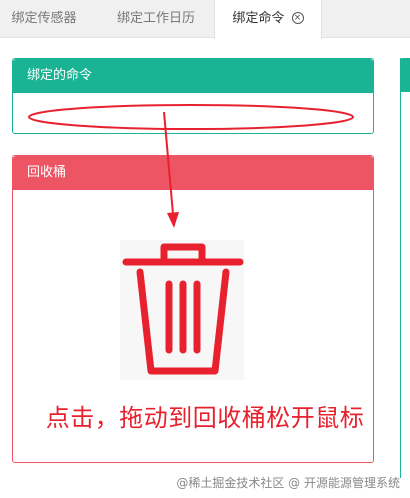 The image size is (410, 498). Describe the element at coordinates (183, 309) in the screenshot. I see `trash-bin-icon` at that location.